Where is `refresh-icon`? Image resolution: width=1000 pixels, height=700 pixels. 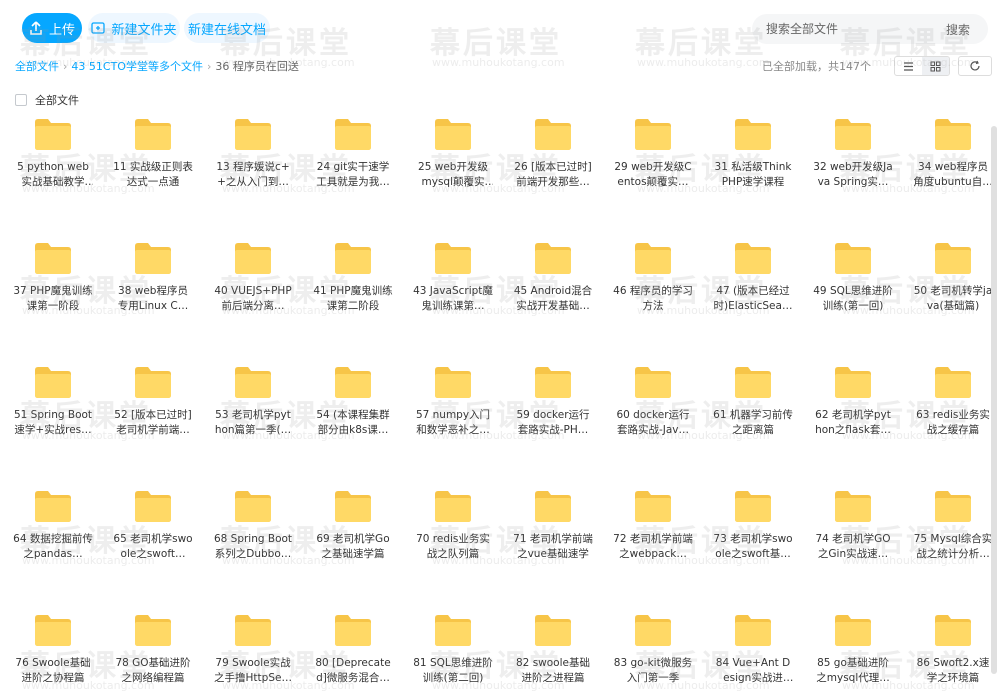 refresh-icon is located at coordinates (975, 65).